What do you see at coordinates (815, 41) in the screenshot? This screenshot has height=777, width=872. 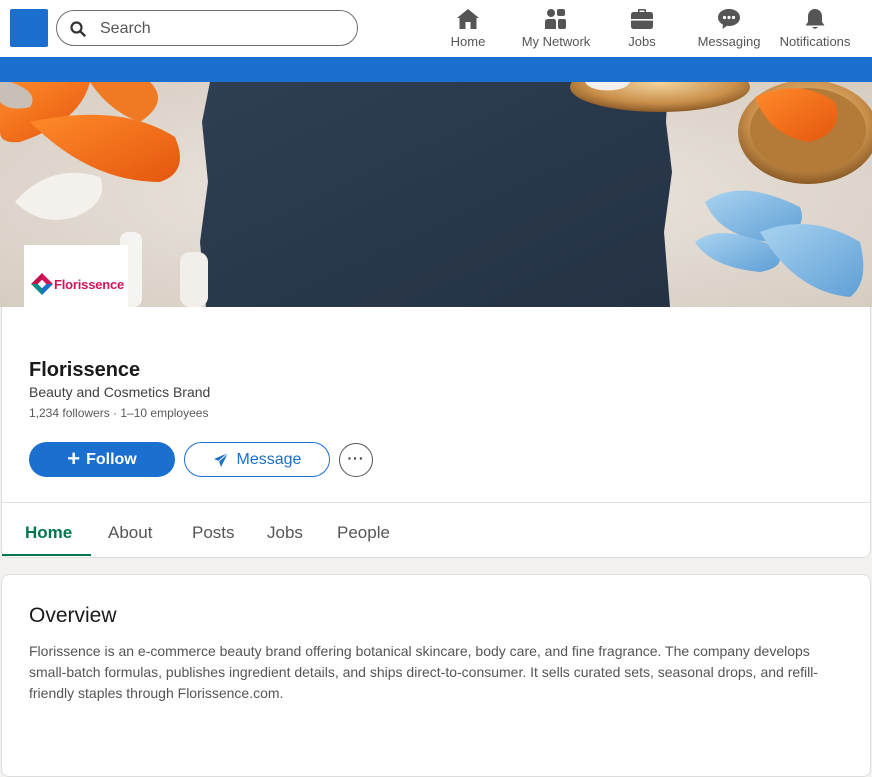 I see `nav-notifications-label: Notifications` at bounding box center [815, 41].